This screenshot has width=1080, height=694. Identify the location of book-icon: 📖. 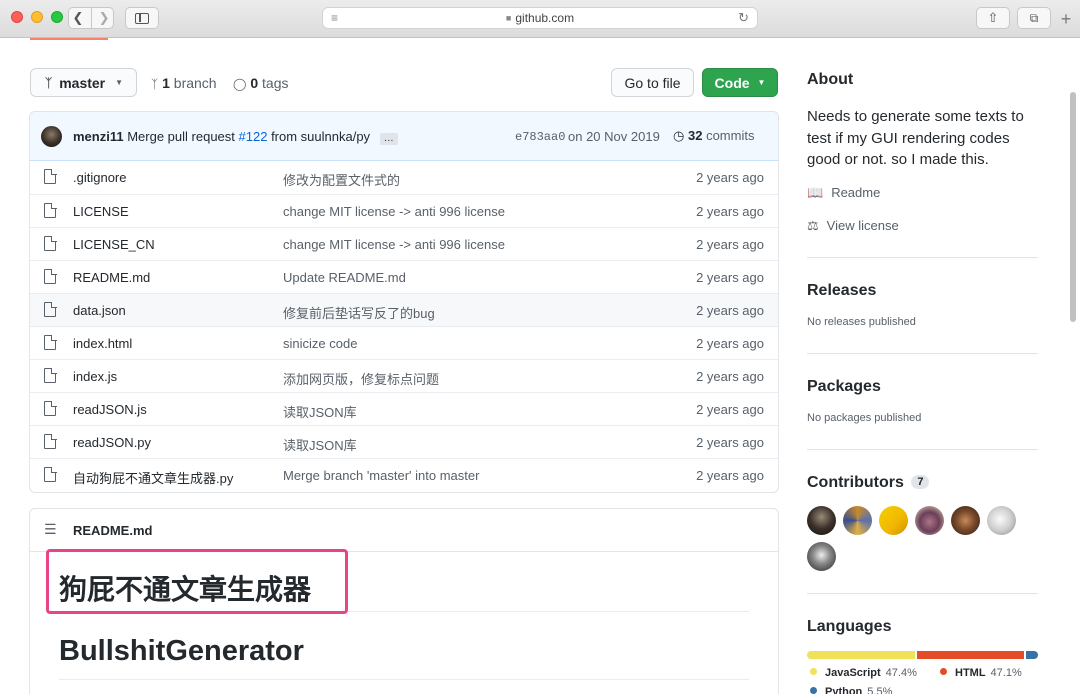
(815, 193).